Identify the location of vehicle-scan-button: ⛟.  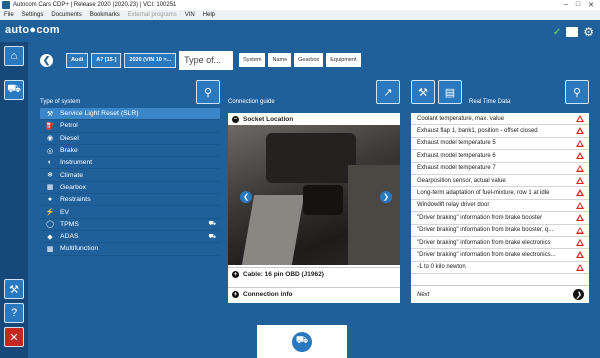
(302, 341).